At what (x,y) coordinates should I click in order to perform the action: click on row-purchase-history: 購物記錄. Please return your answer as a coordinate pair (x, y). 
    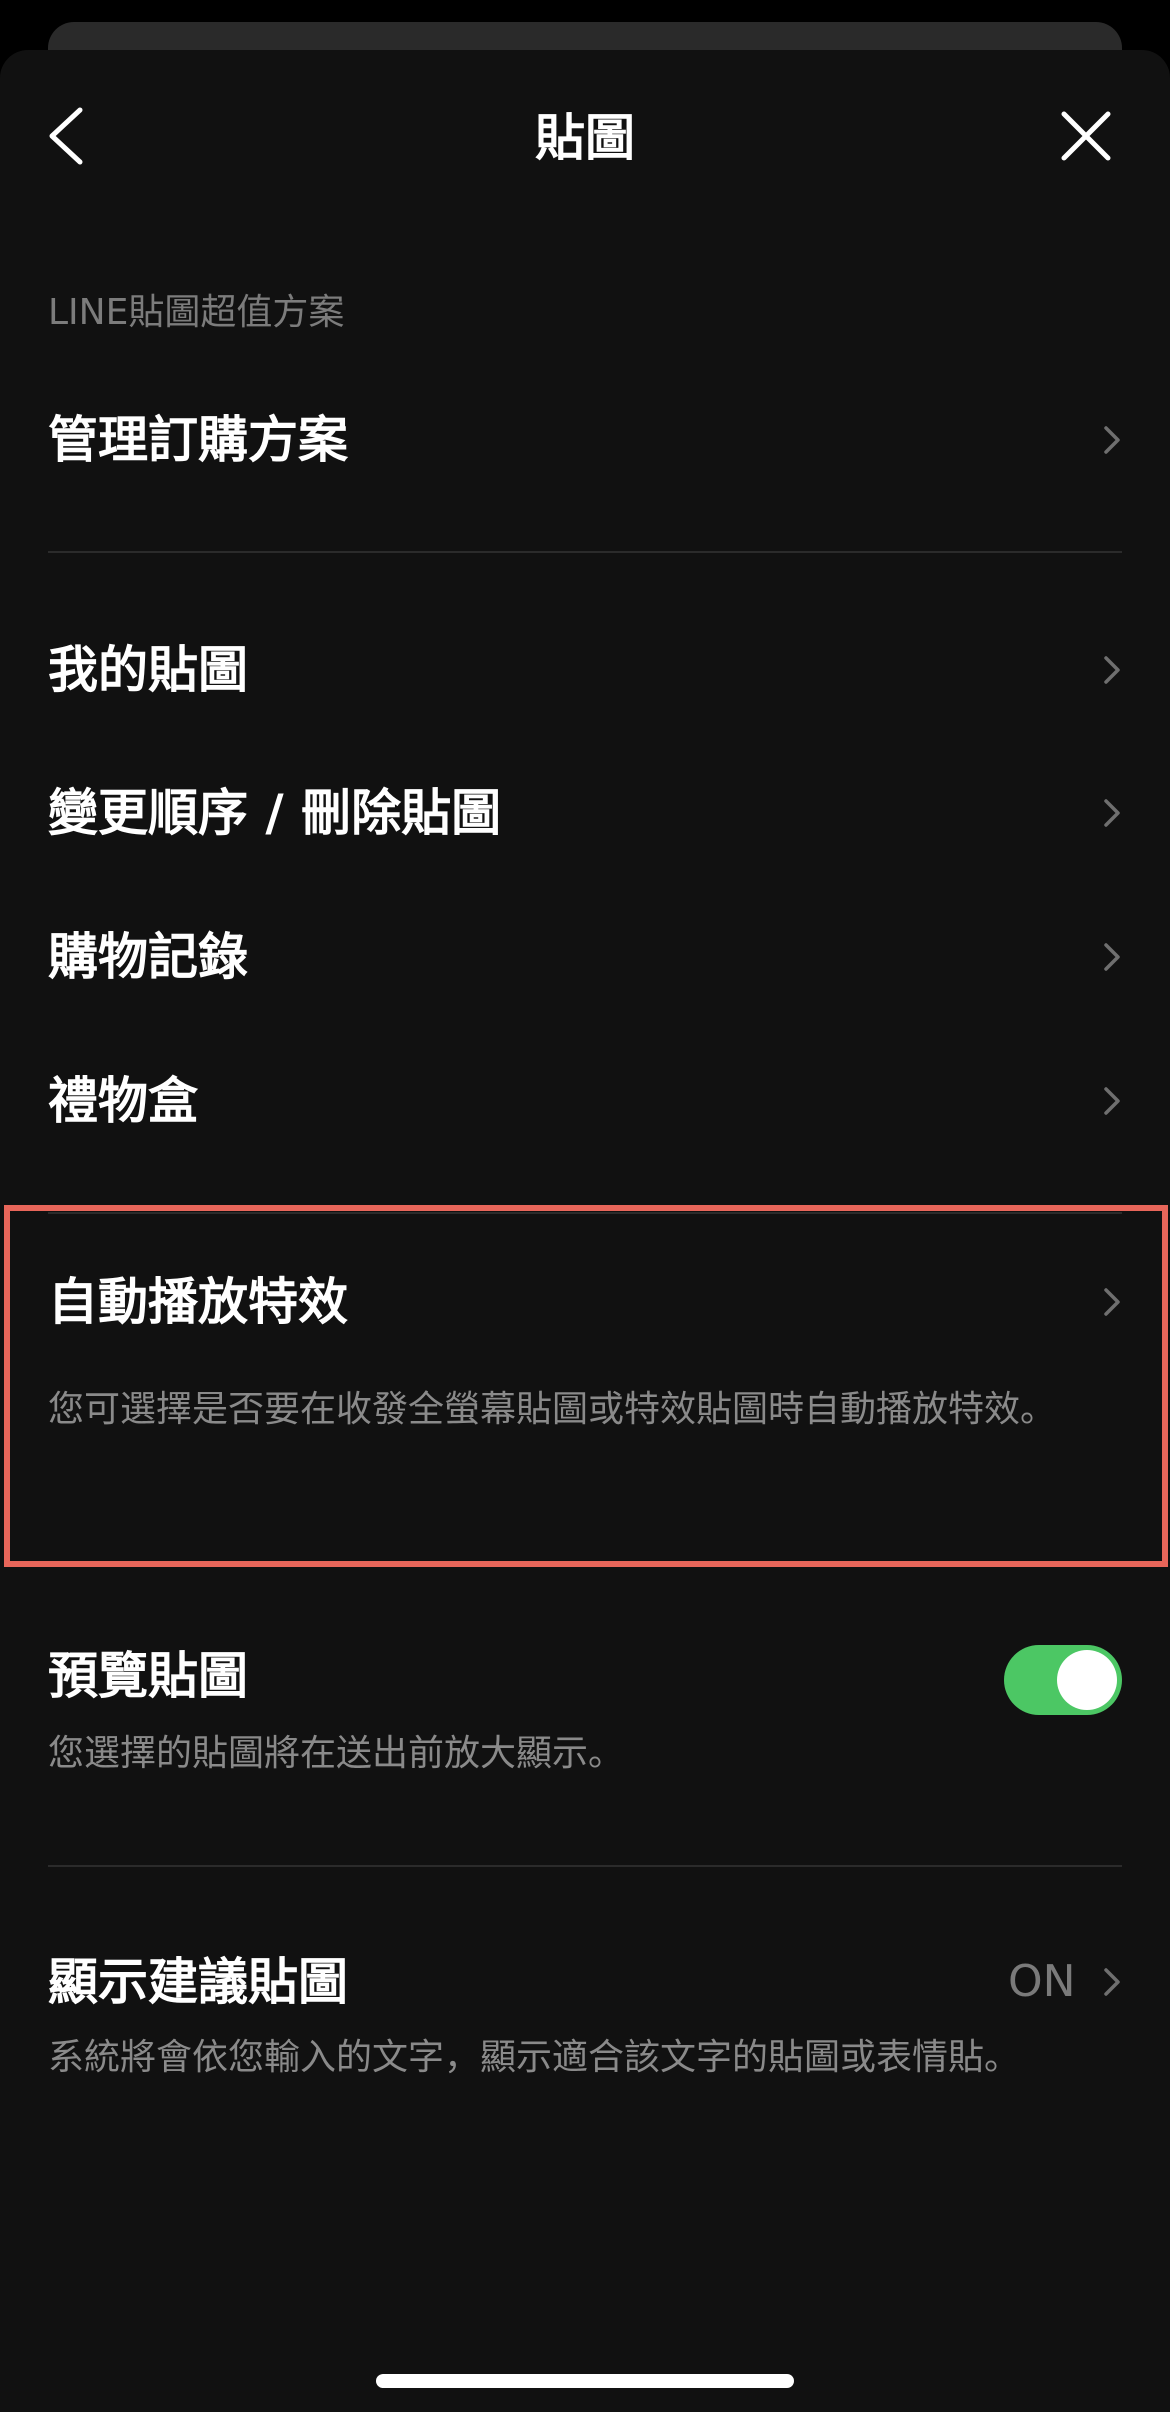
    Looking at the image, I should click on (585, 957).